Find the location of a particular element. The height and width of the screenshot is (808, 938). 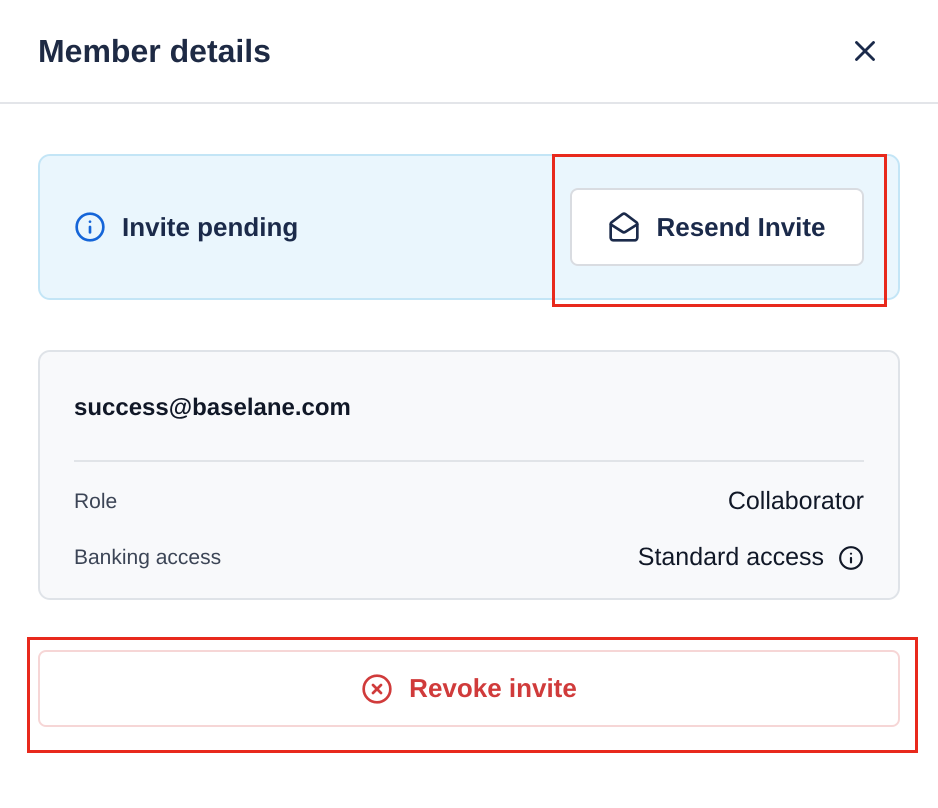

member-email: success@baselane.com is located at coordinates (213, 408).